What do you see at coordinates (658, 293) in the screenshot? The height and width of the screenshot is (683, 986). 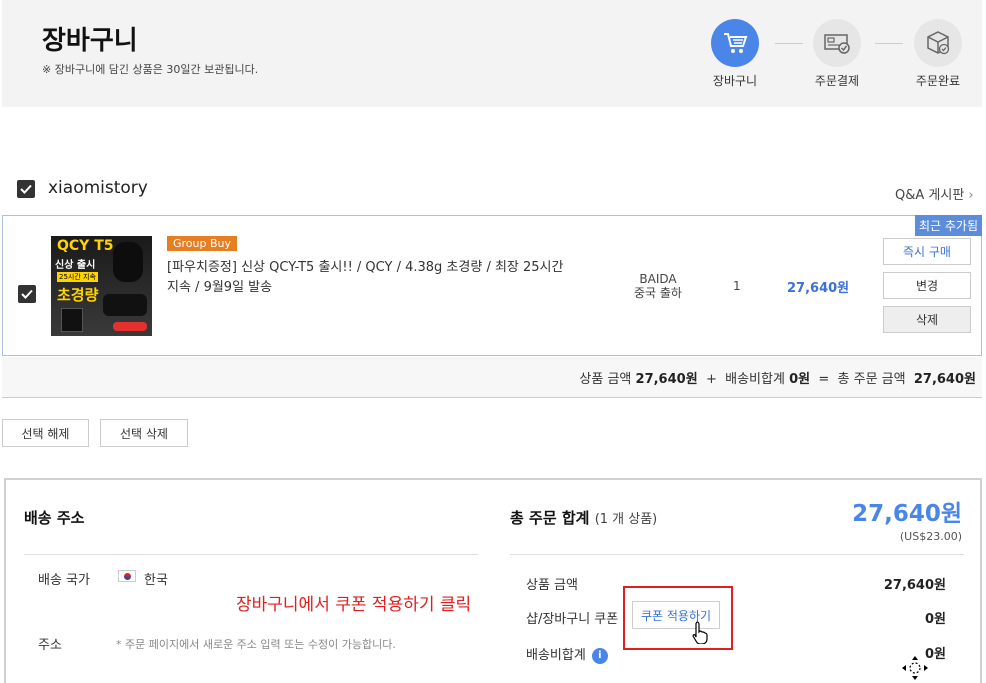 I see `shipping-note: 중국 출하` at bounding box center [658, 293].